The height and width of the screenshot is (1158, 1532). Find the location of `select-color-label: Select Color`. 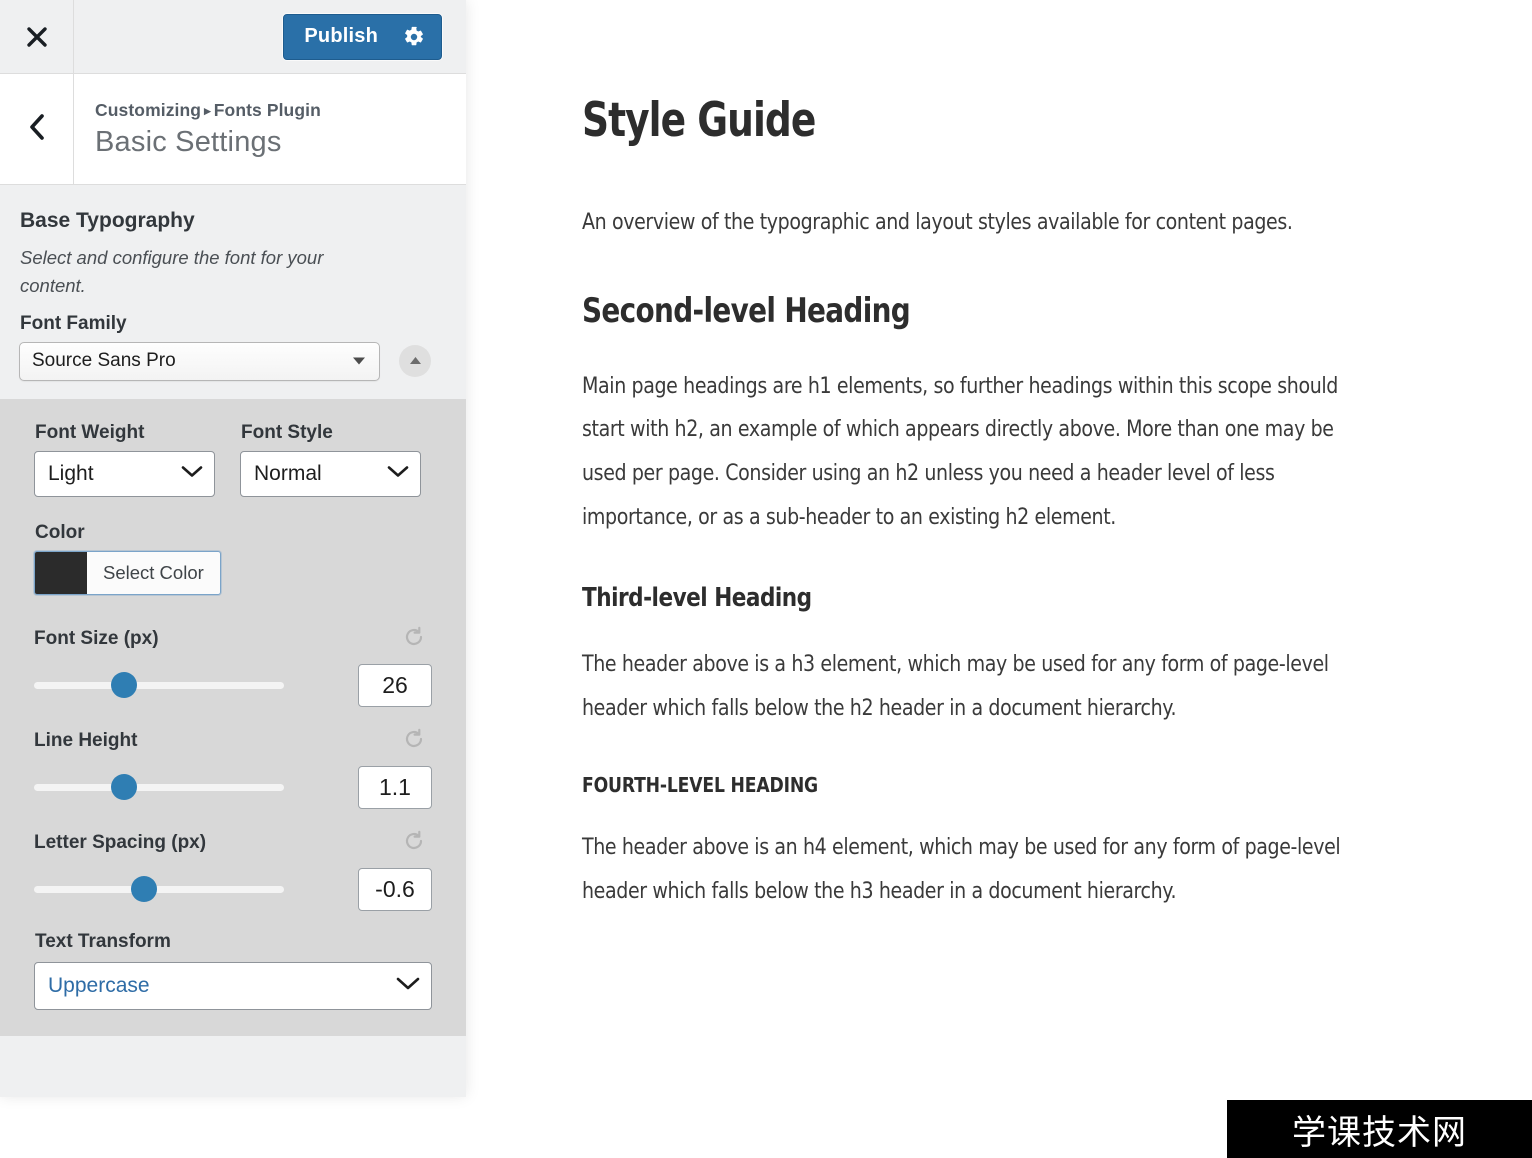

select-color-label: Select Color is located at coordinates (153, 572).